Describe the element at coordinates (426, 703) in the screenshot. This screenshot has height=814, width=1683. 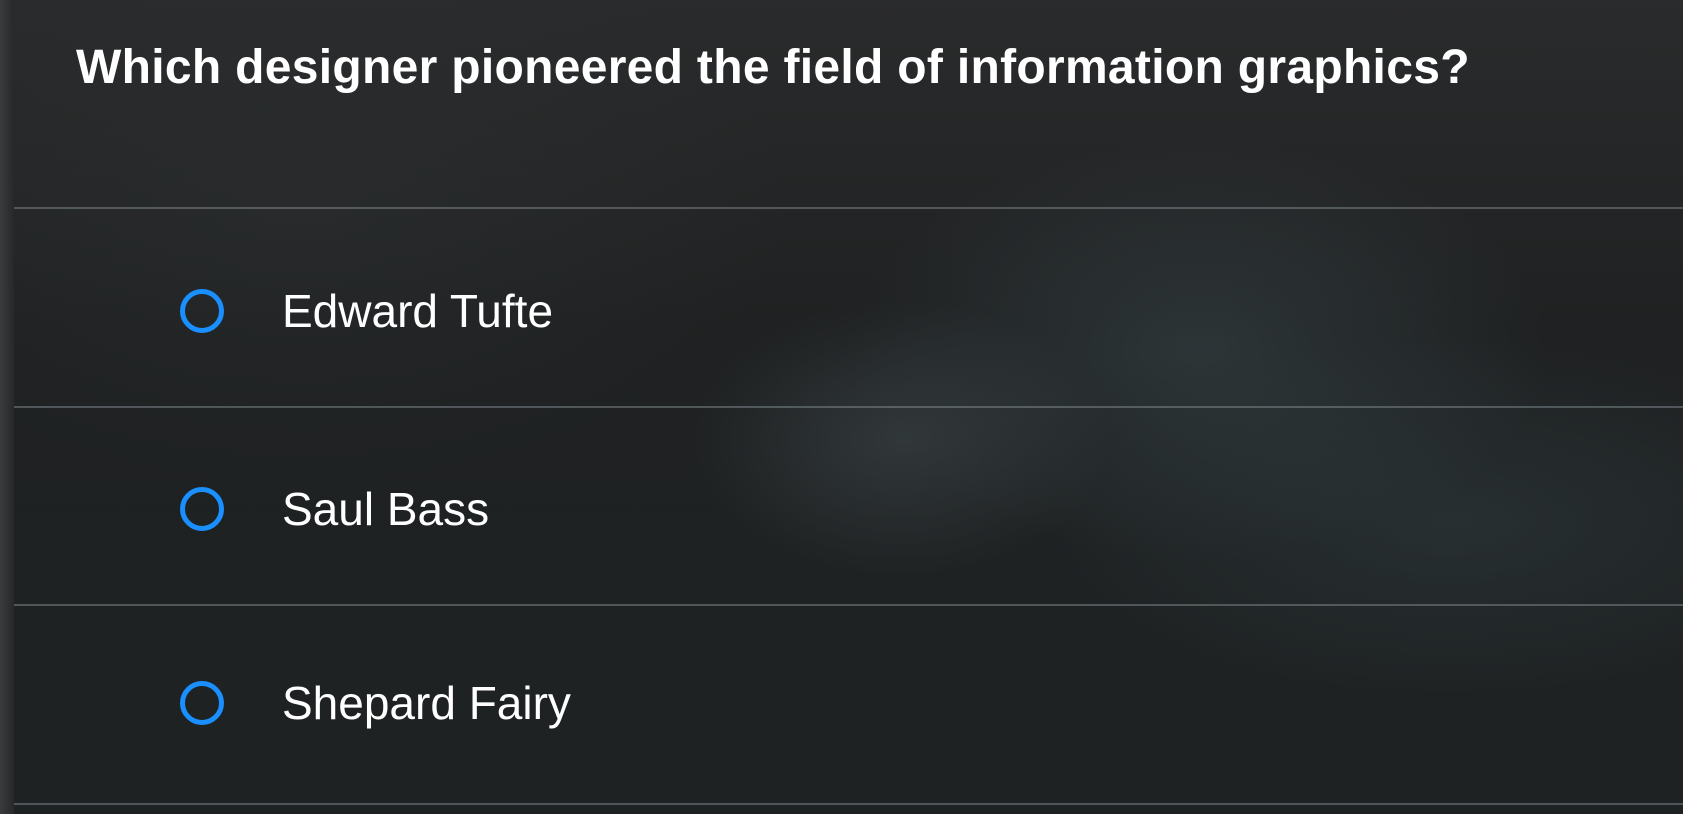
I see `option-label: Shepard Fairy` at that location.